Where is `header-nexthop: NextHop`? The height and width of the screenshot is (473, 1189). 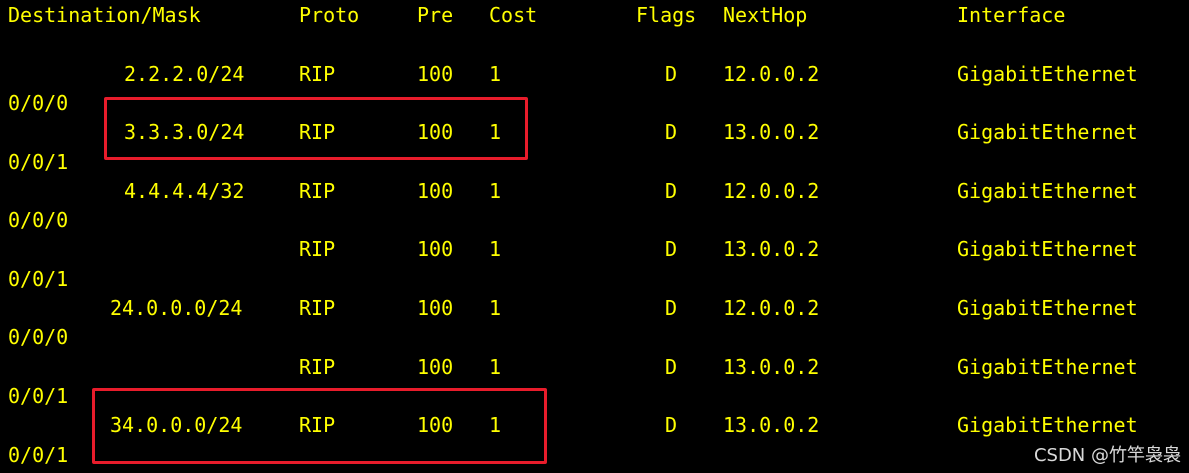 header-nexthop: NextHop is located at coordinates (765, 15).